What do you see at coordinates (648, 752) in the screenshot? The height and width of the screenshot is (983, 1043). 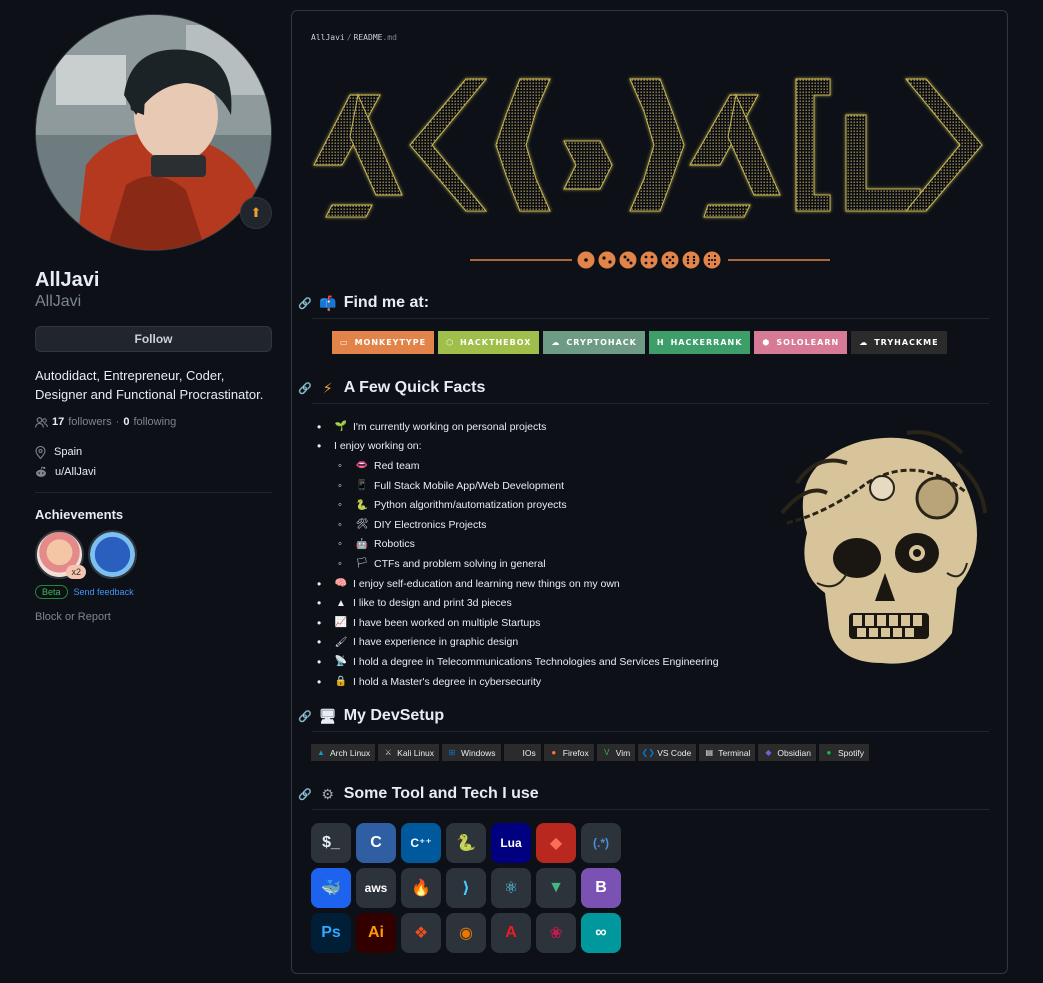 I see `devsetup-badge-icon: ❮❯` at bounding box center [648, 752].